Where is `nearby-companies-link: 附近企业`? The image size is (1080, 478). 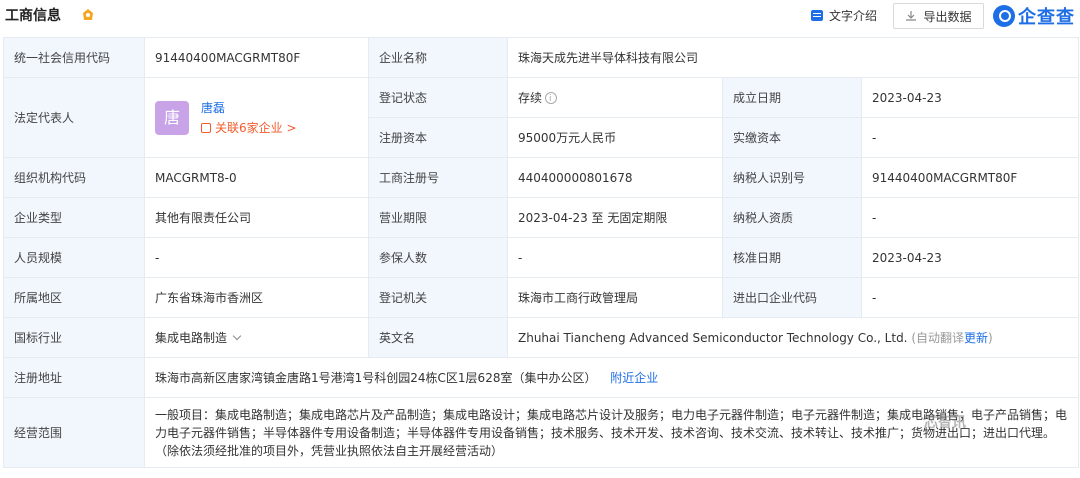
nearby-companies-link: 附近企业 is located at coordinates (634, 378).